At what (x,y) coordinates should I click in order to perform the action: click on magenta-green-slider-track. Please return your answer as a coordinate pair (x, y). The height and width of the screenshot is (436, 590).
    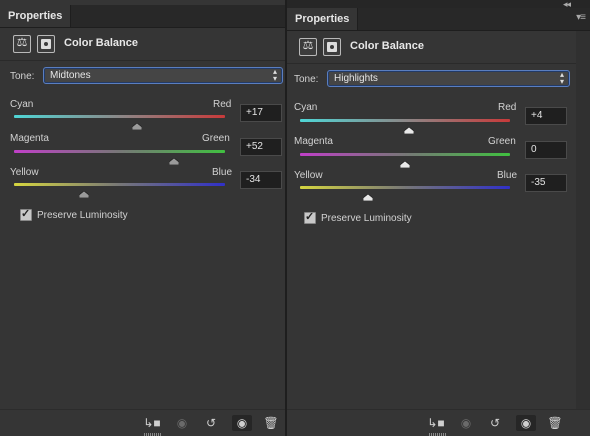
    Looking at the image, I should click on (119, 151).